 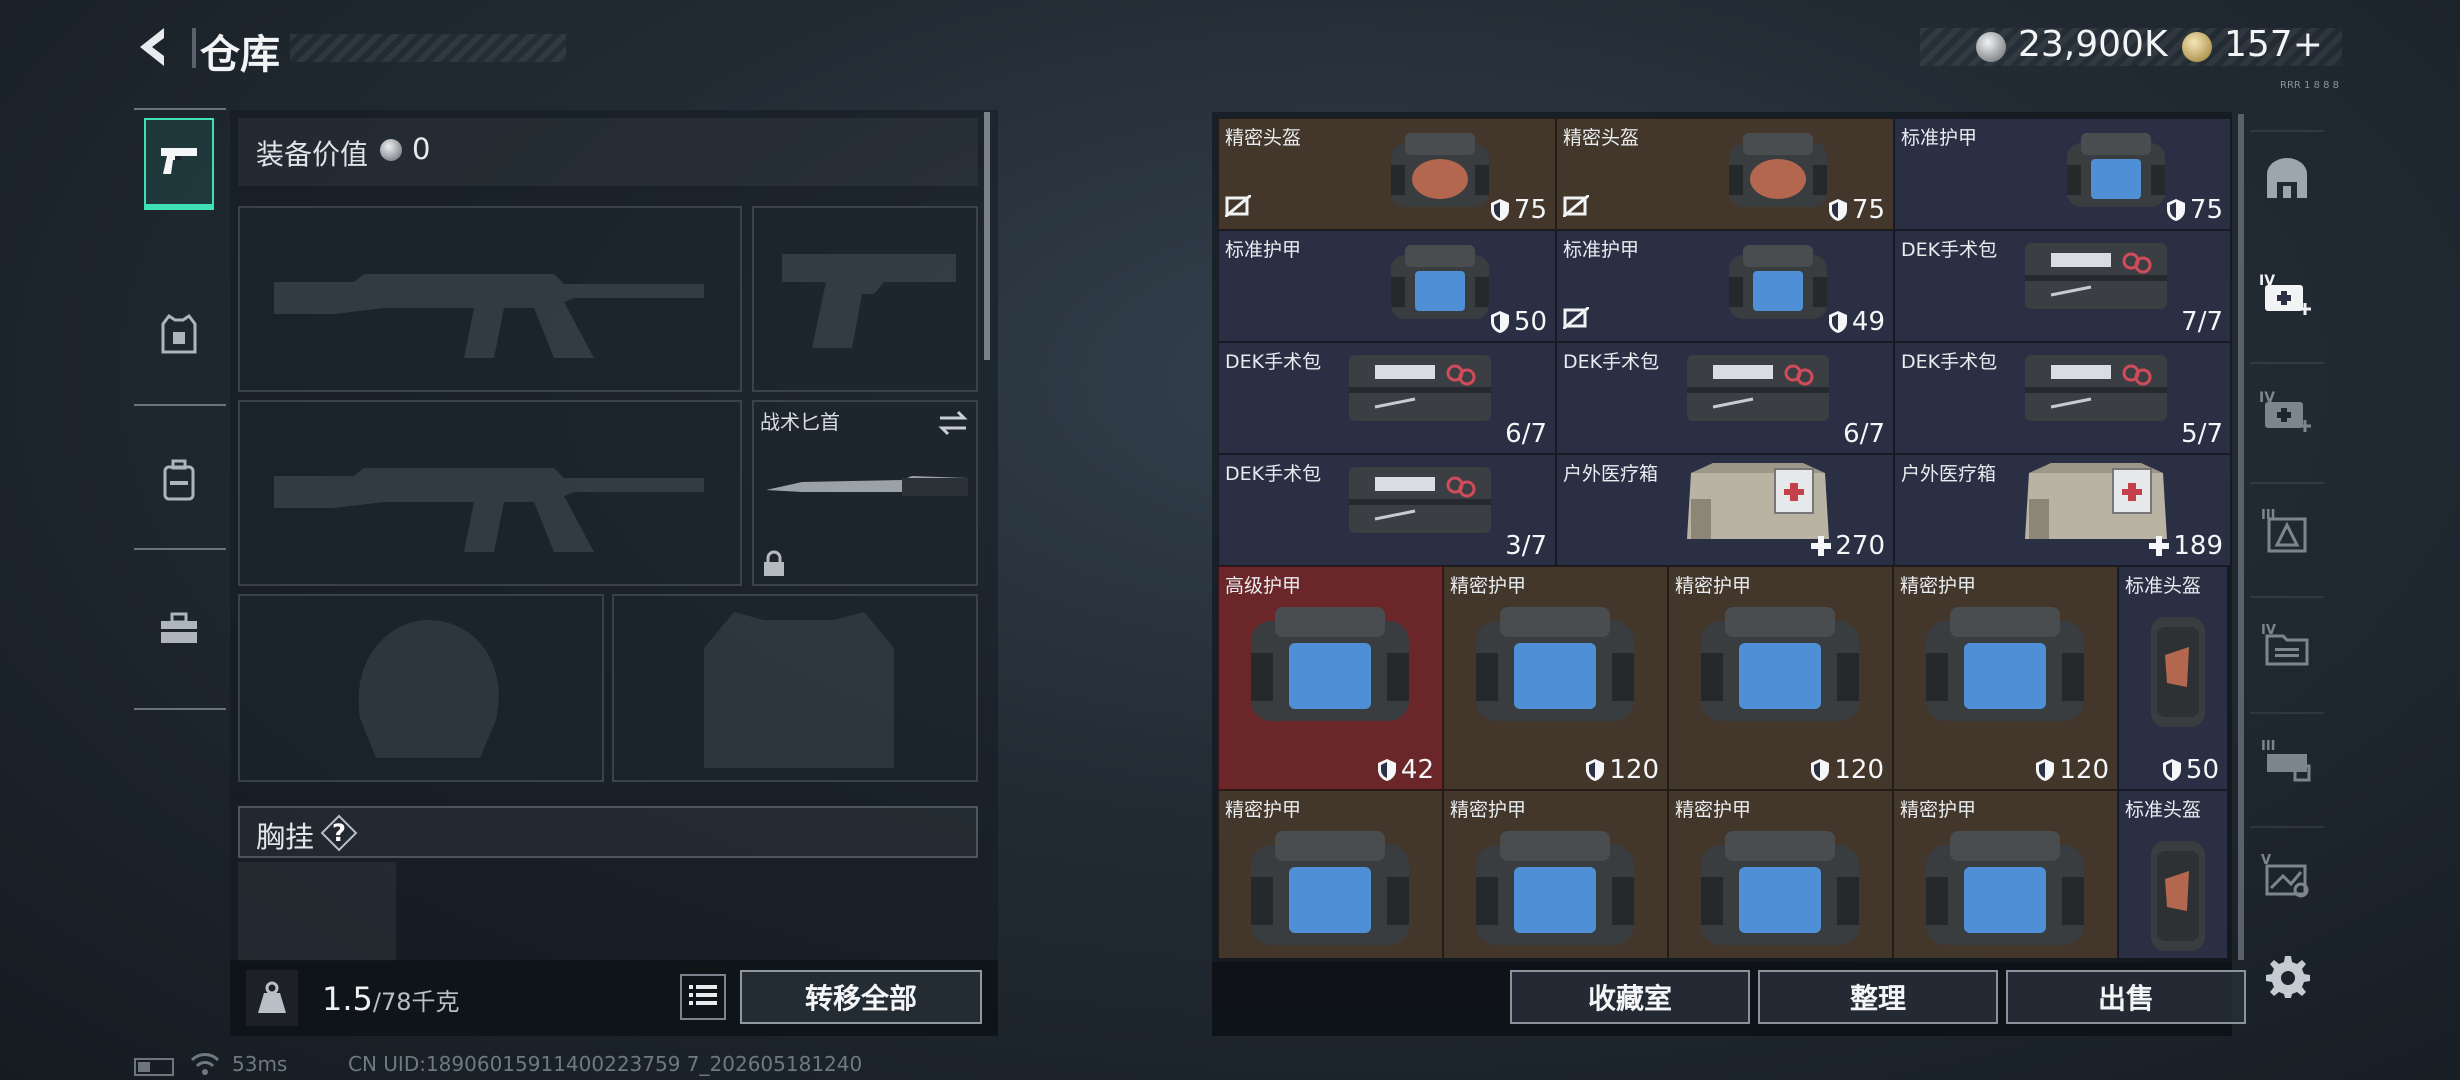 I want to click on storage-item: DEK手术包 3/7, so click(x=1387, y=510).